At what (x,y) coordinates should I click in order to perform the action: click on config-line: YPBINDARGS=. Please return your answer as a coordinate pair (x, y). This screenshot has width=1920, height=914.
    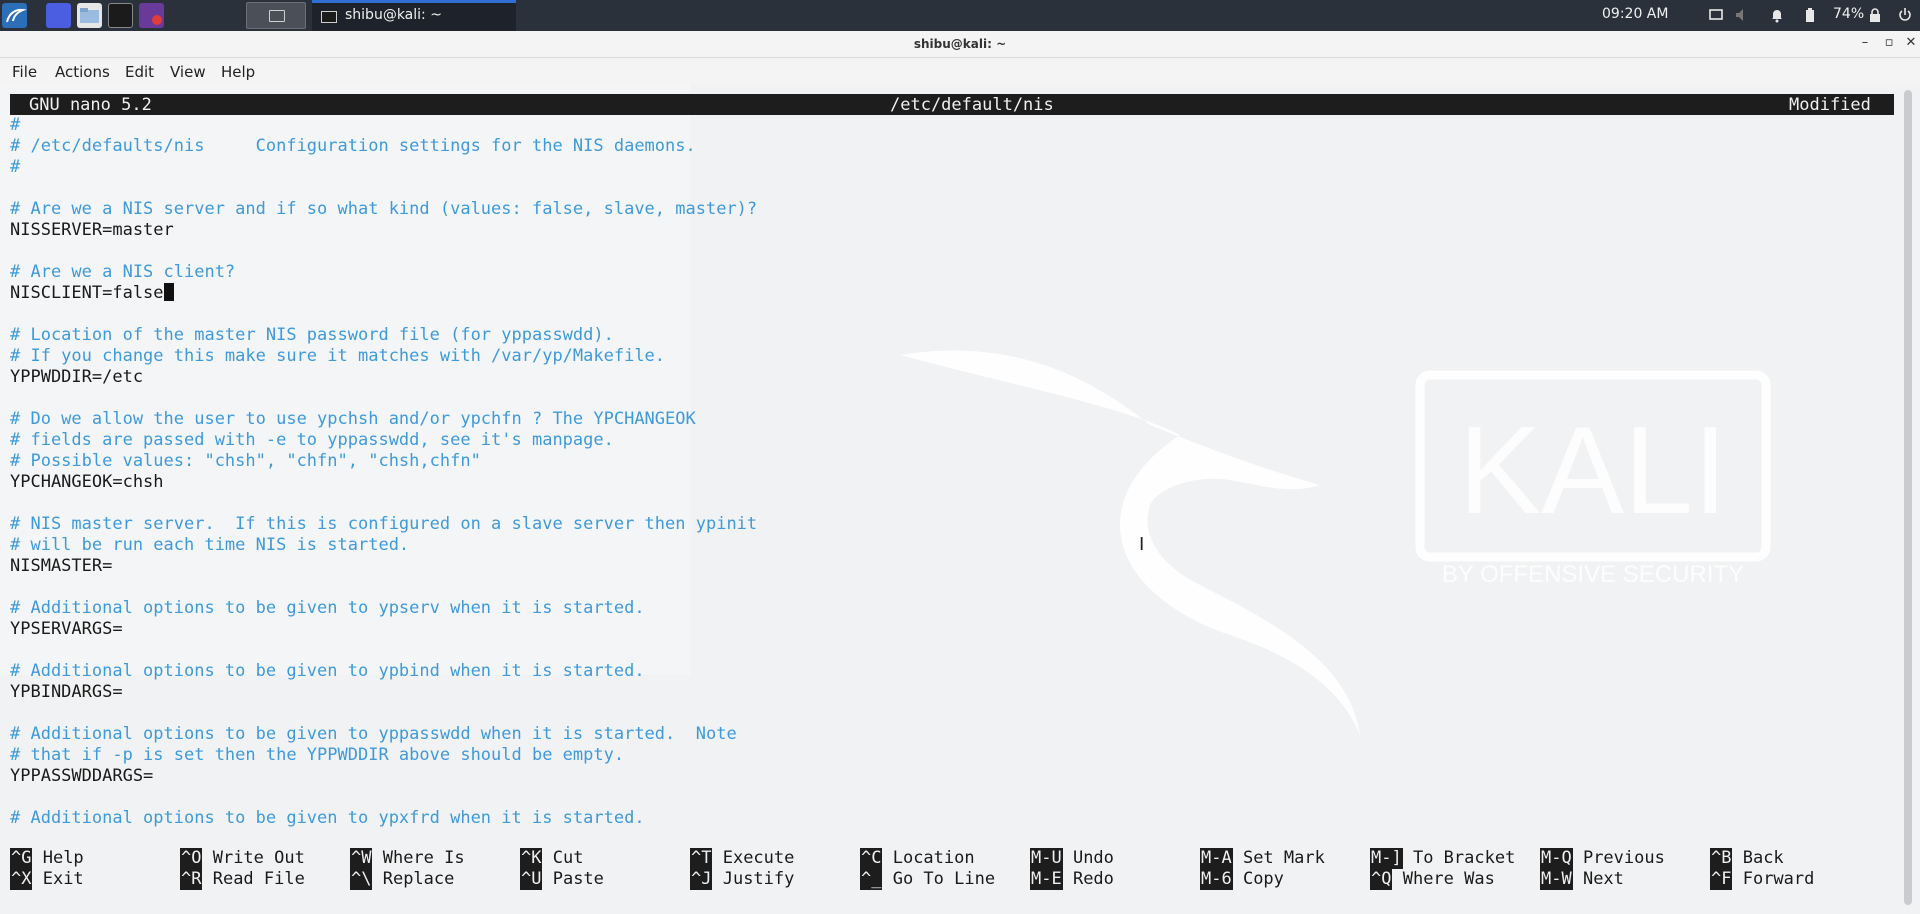
    Looking at the image, I should click on (383, 692).